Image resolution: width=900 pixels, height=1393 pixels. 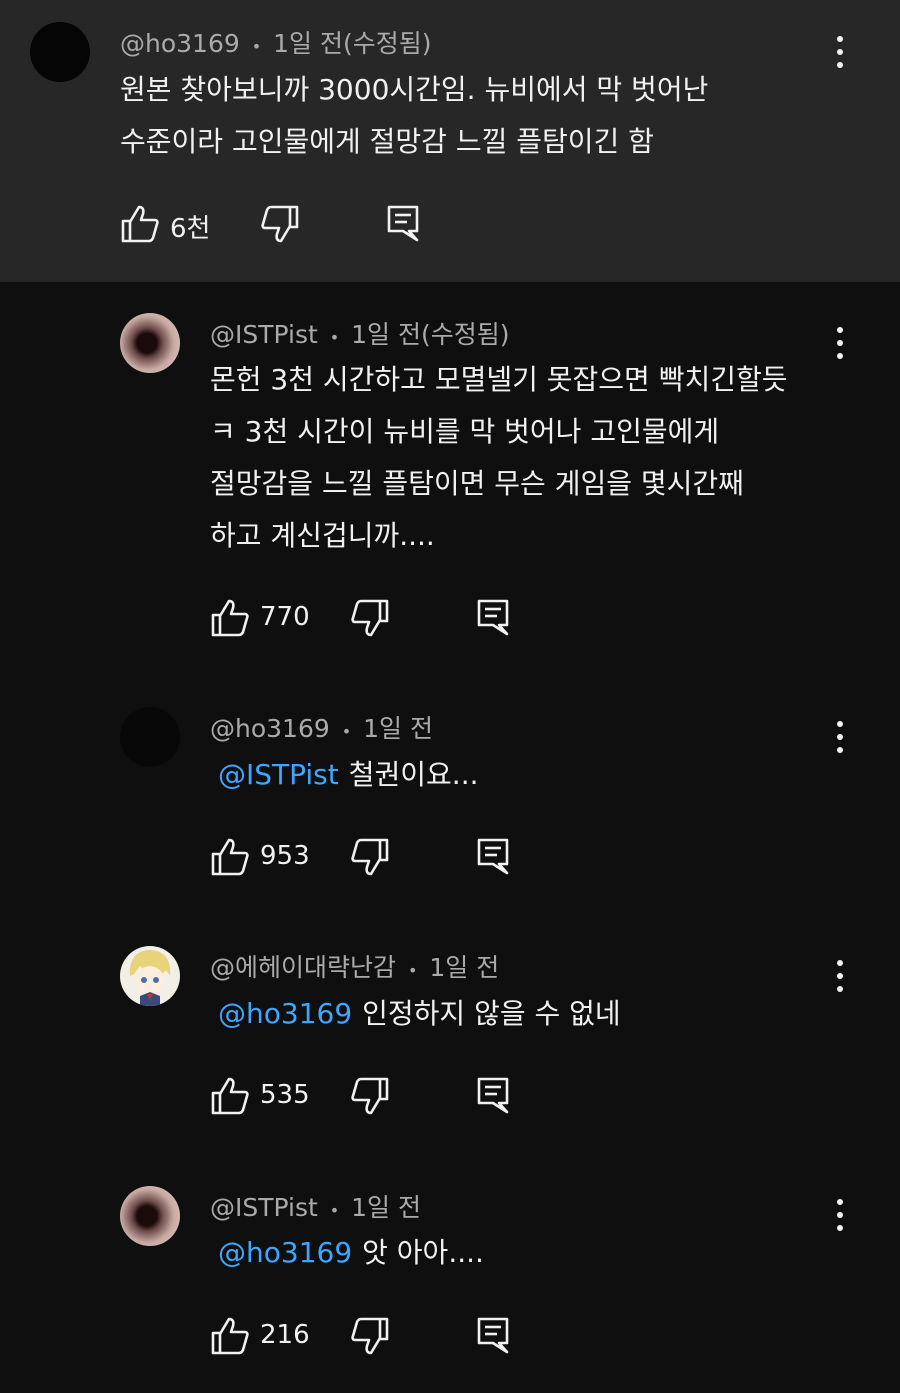 I want to click on comment-actions: 953, so click(x=370, y=857).